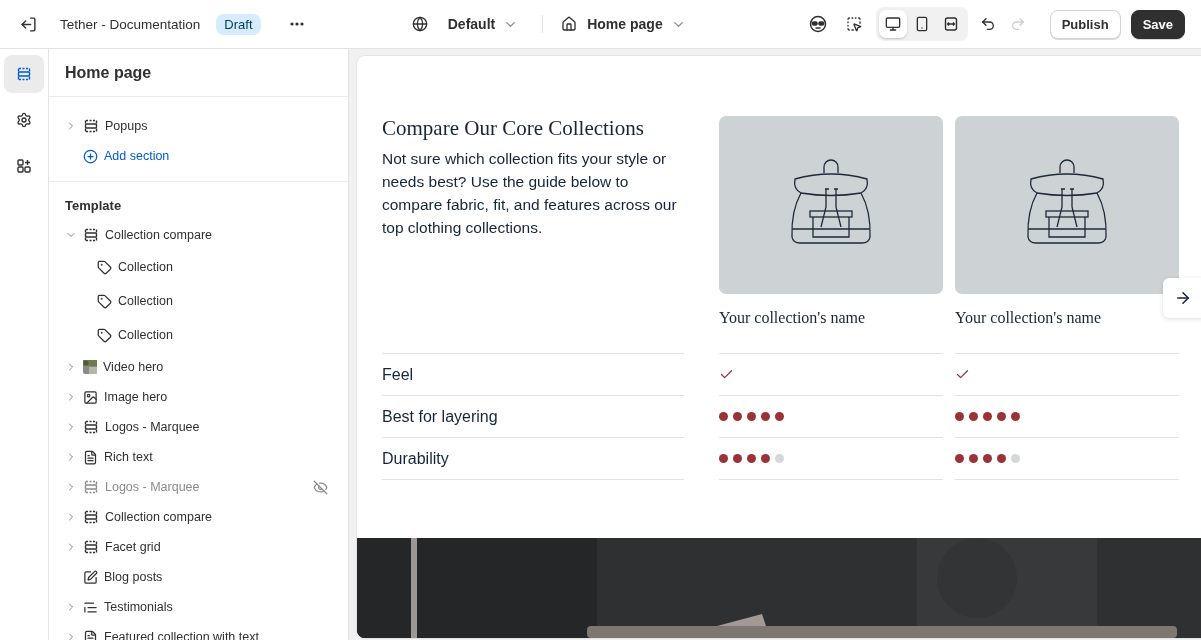 The image size is (1201, 640). Describe the element at coordinates (987, 24) in the screenshot. I see `undo-icon` at that location.